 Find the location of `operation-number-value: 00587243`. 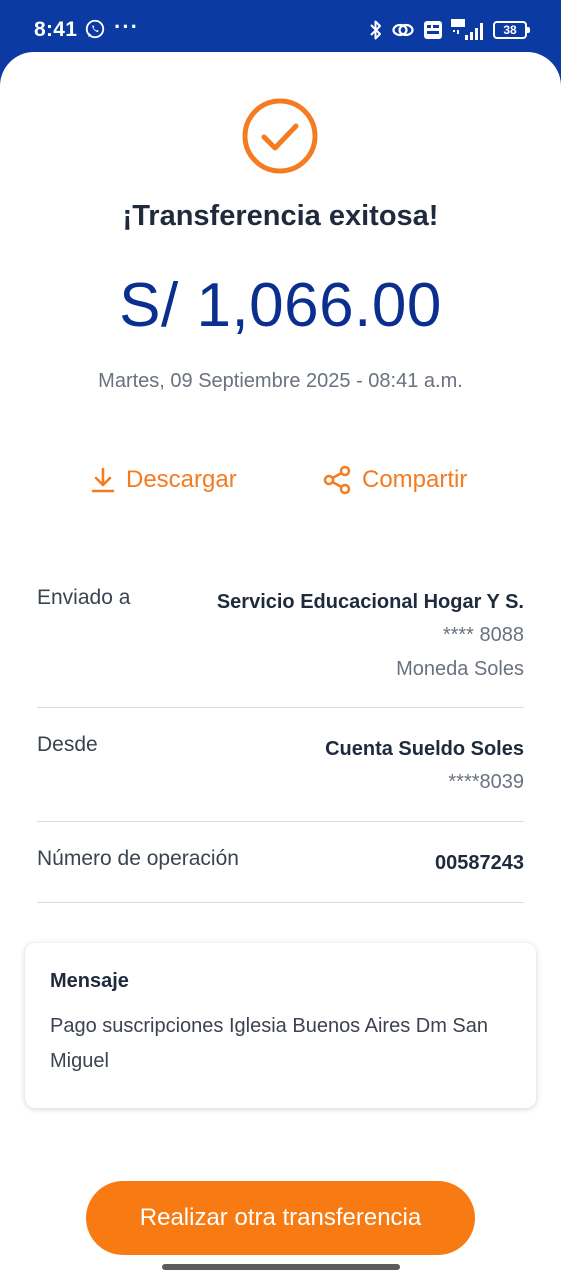

operation-number-value: 00587243 is located at coordinates (479, 863).